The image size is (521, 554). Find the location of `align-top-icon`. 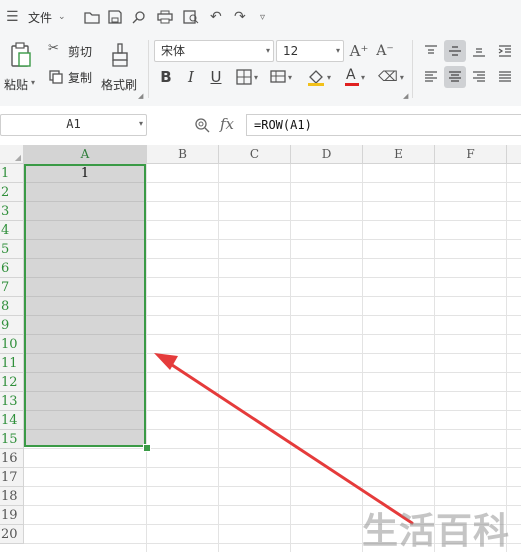

align-top-icon is located at coordinates (431, 49).